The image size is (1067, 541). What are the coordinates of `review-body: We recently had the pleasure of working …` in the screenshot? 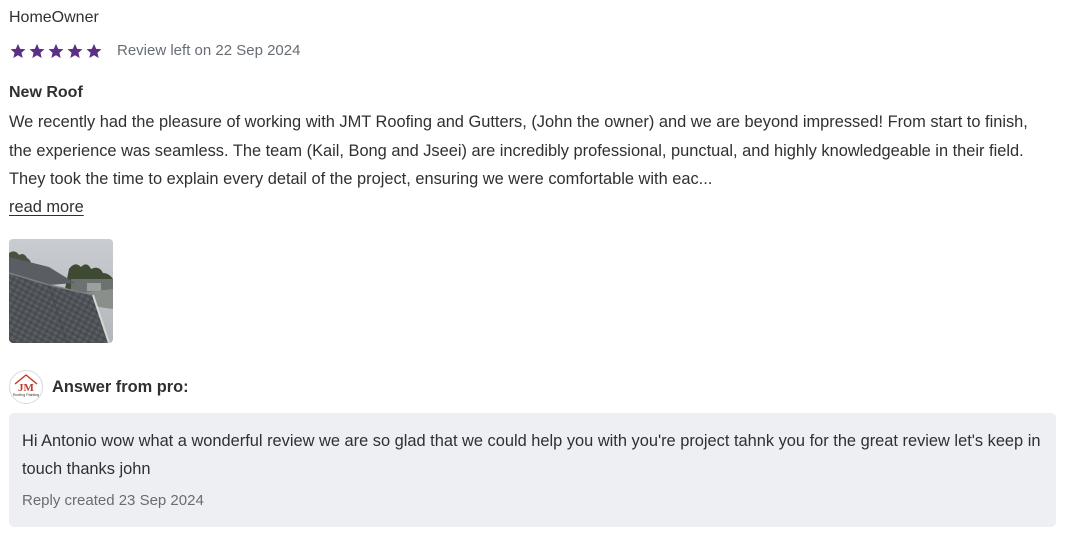 It's located at (518, 151).